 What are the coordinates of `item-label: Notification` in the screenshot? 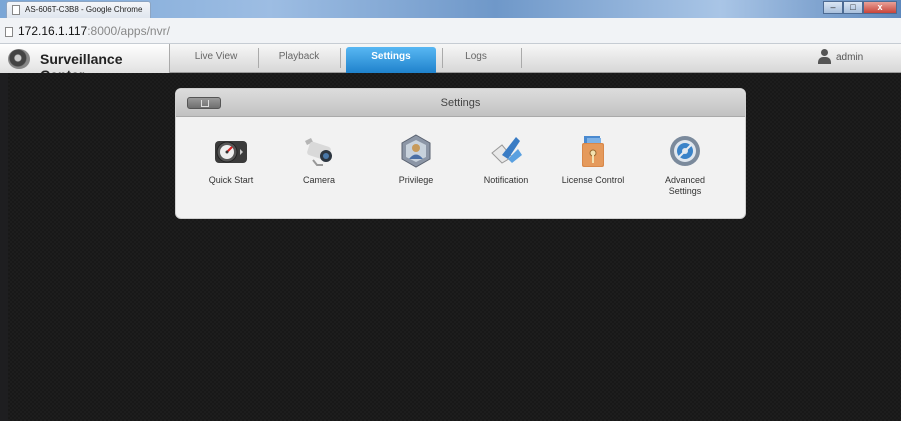 It's located at (506, 180).